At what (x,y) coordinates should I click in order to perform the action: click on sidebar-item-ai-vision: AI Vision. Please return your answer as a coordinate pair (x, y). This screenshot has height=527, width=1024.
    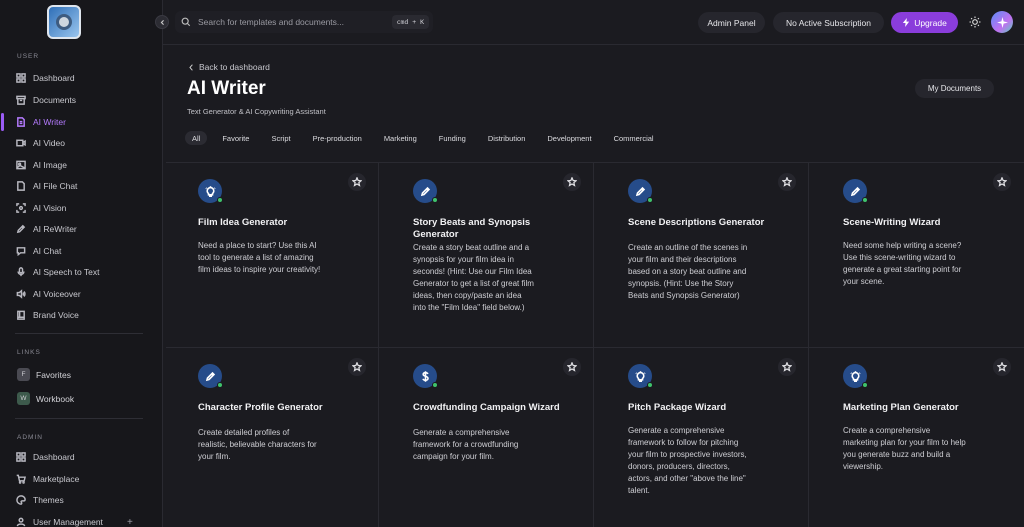
    Looking at the image, I should click on (85, 208).